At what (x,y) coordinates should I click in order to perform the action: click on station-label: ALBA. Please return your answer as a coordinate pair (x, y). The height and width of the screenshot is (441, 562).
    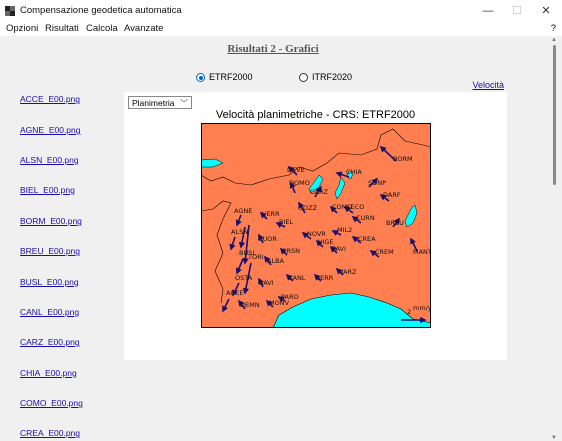
    Looking at the image, I should click on (276, 261).